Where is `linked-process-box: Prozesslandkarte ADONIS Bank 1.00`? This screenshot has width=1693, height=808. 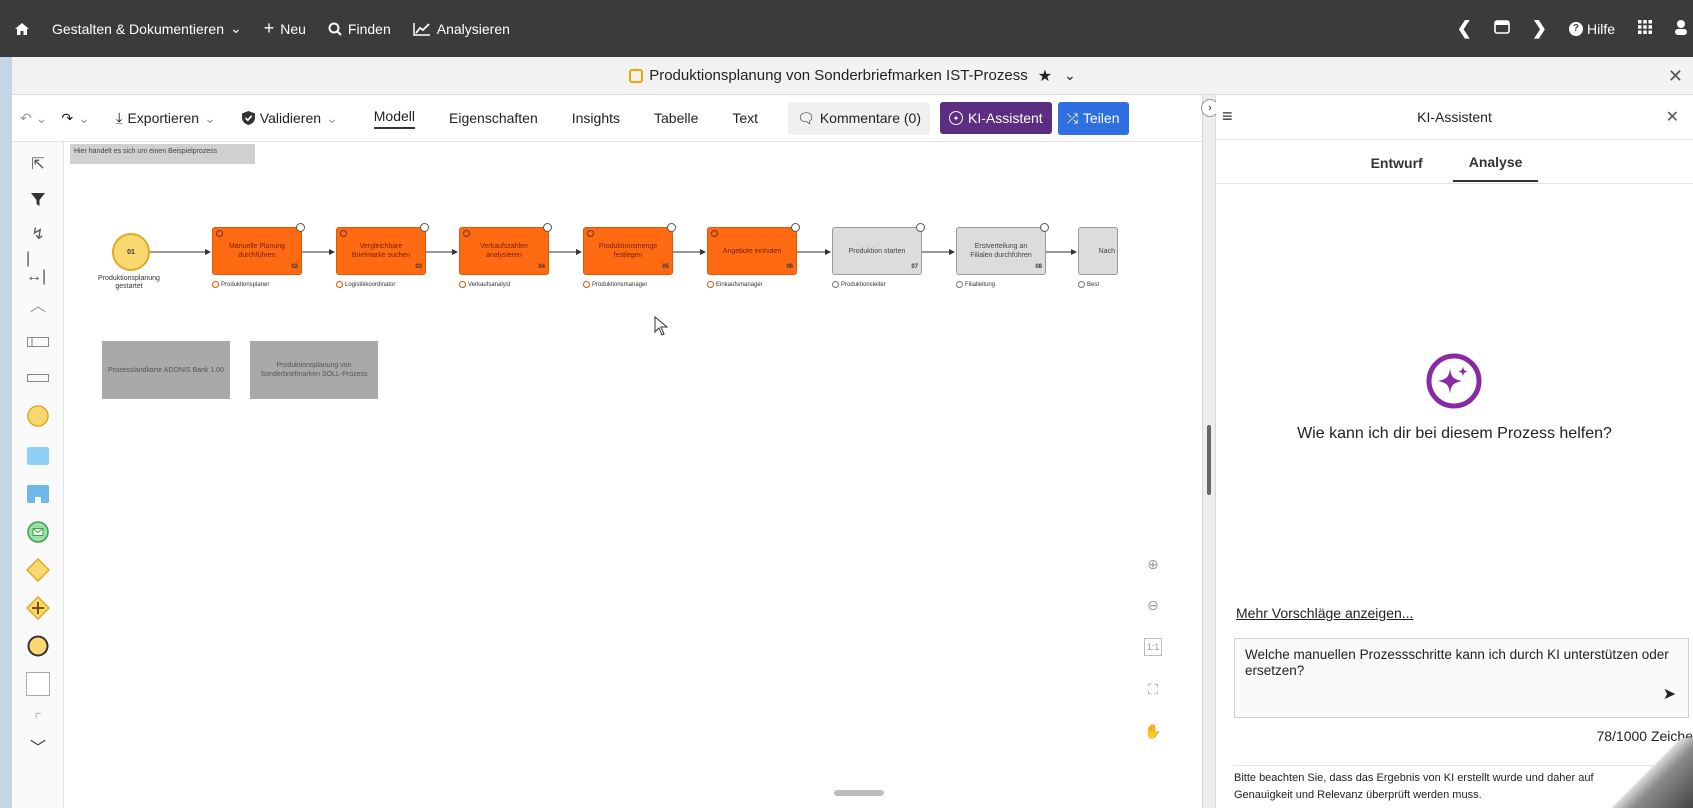
linked-process-box: Prozesslandkarte ADONIS Bank 1.00 is located at coordinates (166, 370).